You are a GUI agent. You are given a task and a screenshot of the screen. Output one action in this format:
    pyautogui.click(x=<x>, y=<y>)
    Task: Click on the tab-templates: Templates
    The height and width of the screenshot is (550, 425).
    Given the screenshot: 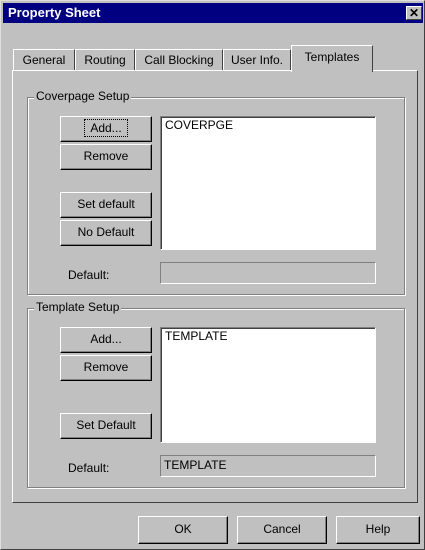 What is the action you would take?
    pyautogui.click(x=332, y=58)
    